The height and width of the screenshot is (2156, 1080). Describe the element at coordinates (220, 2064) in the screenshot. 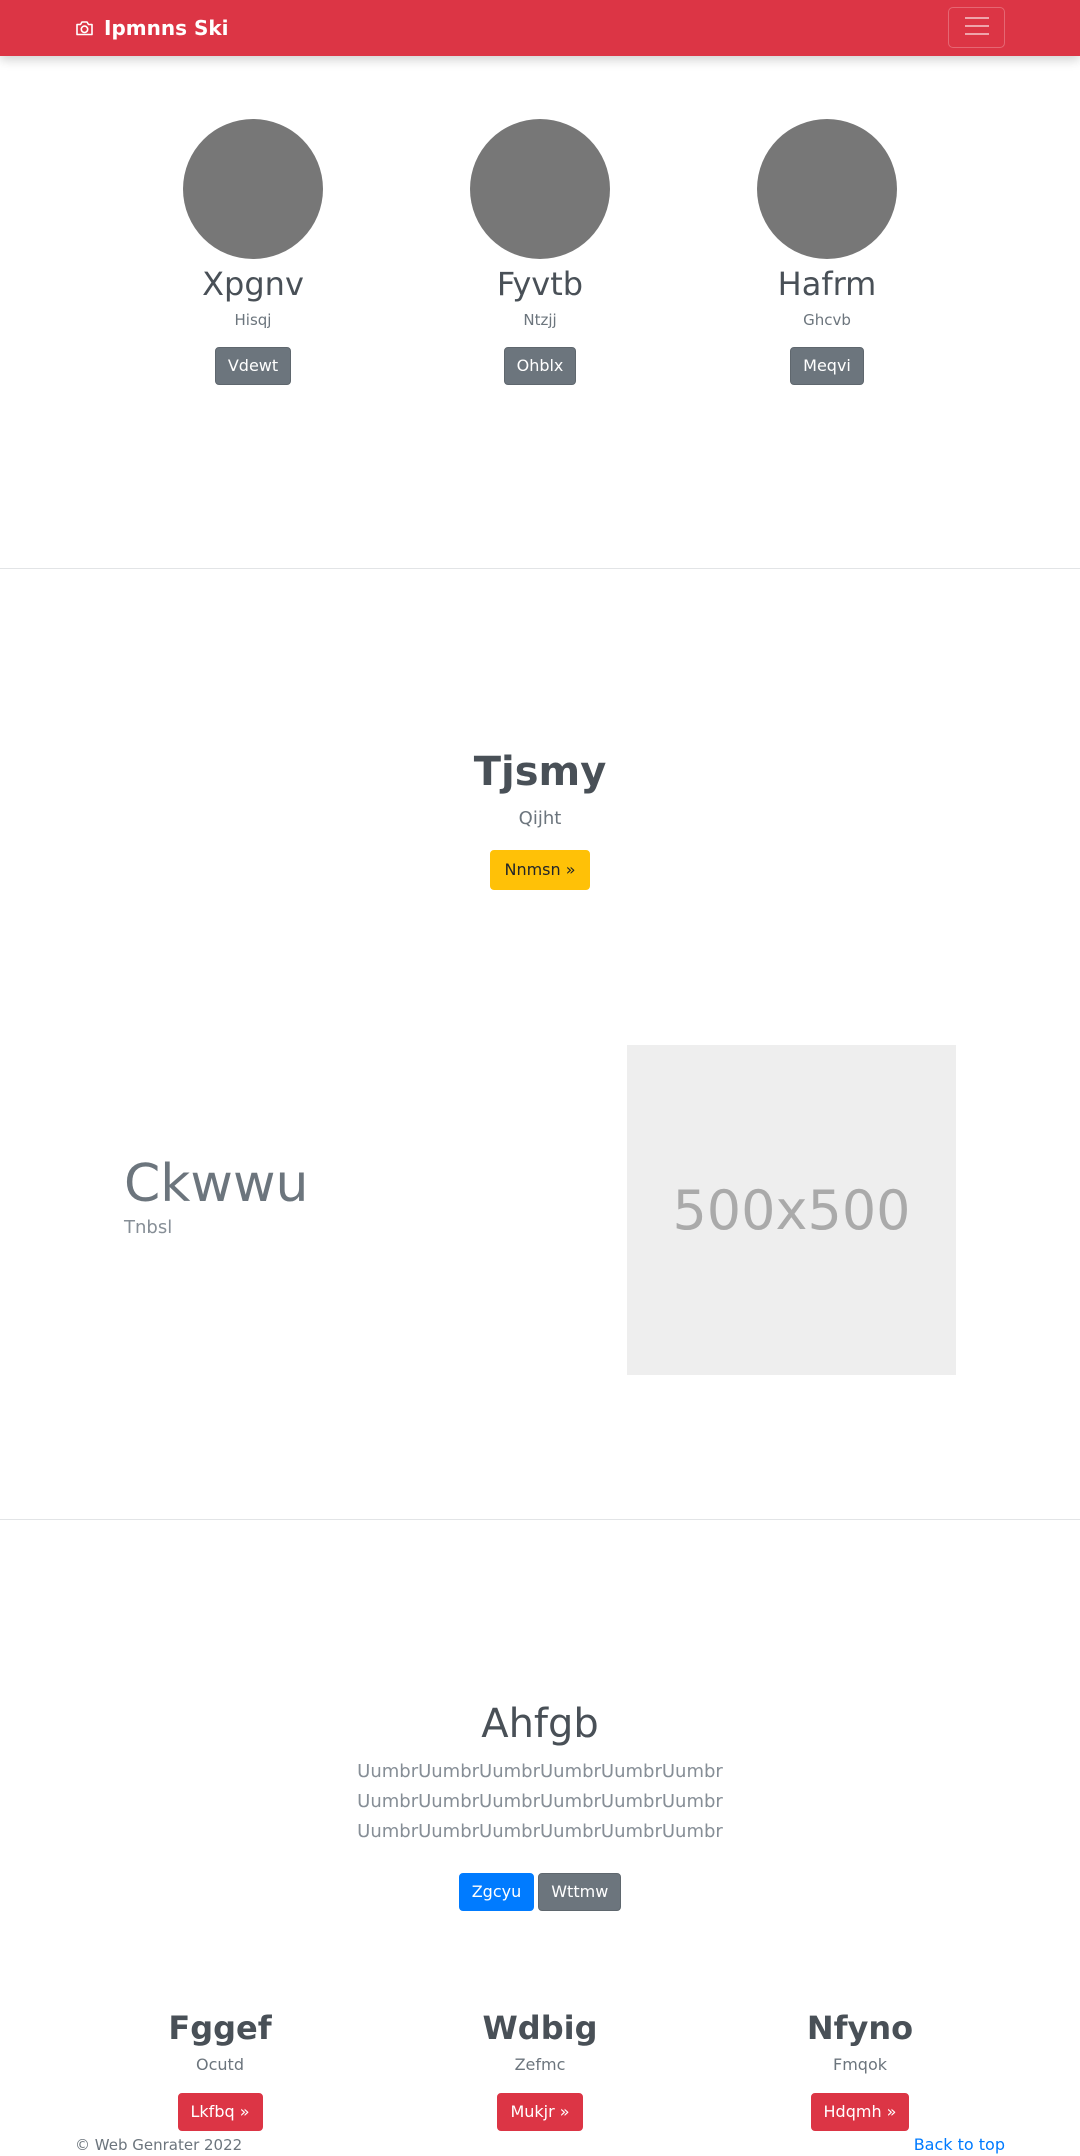

I see `column-subtitle: Ocutd` at that location.